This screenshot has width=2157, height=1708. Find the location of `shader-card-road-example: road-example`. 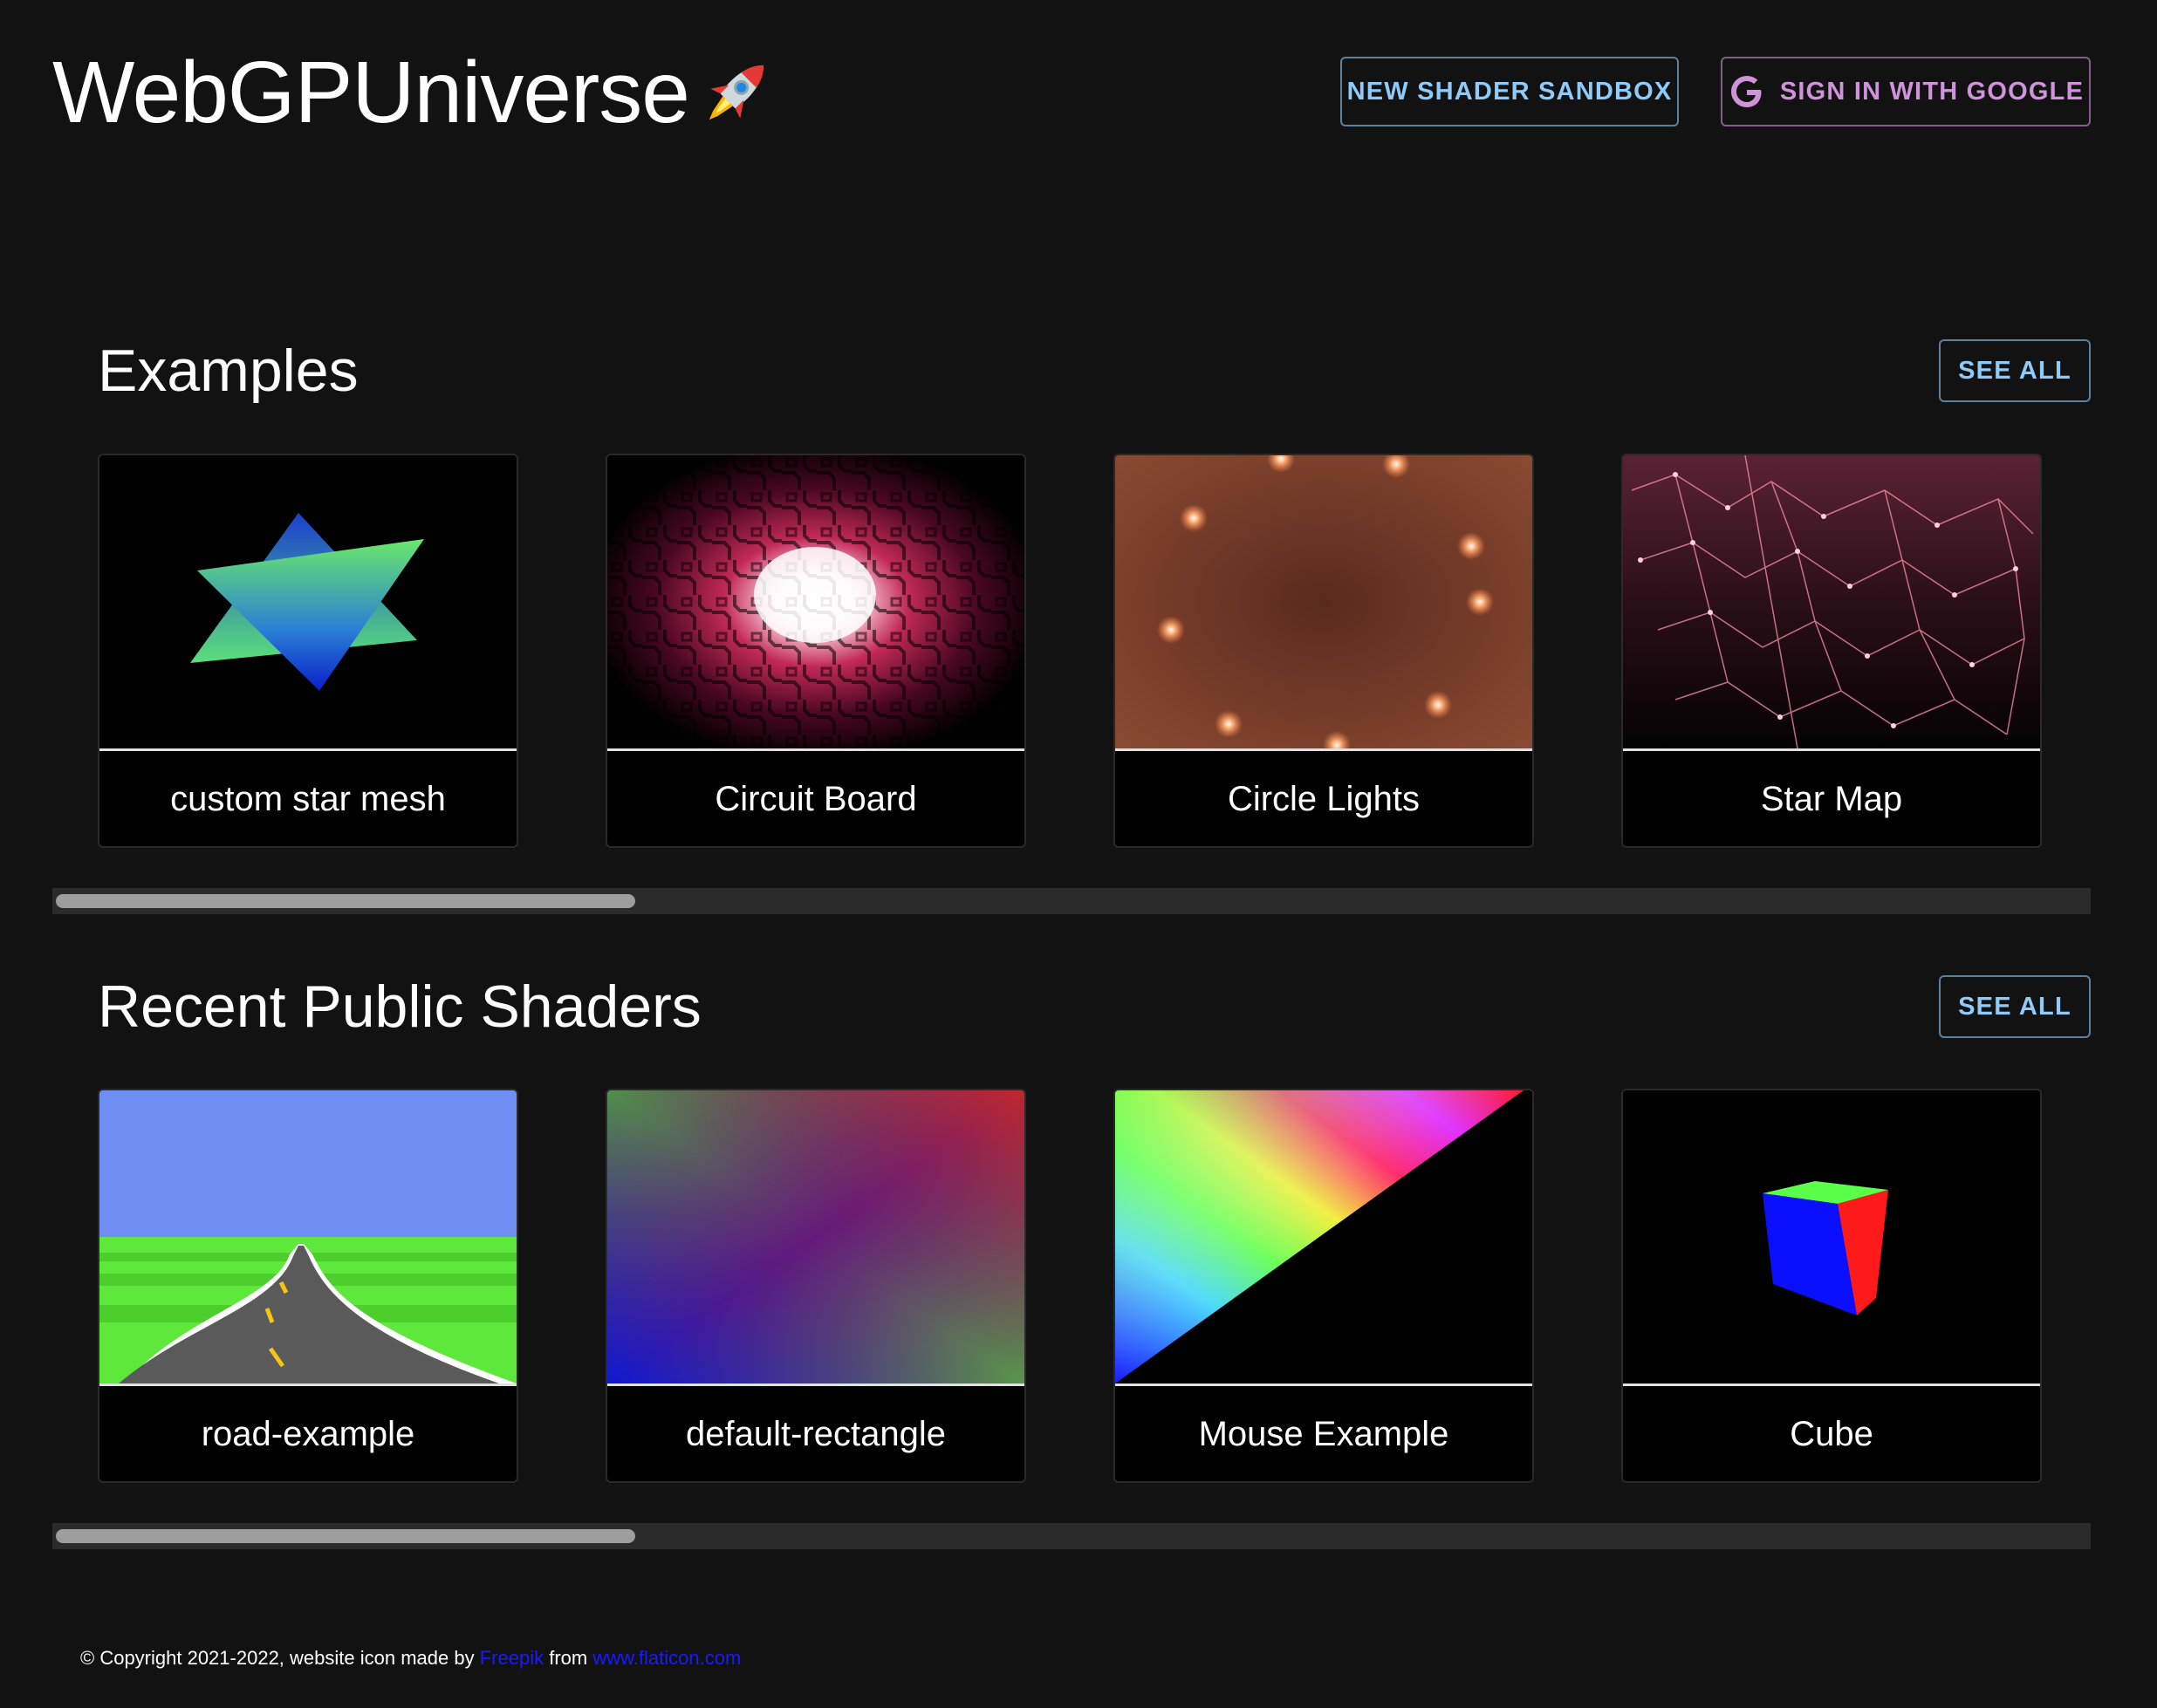

shader-card-road-example: road-example is located at coordinates (308, 1286).